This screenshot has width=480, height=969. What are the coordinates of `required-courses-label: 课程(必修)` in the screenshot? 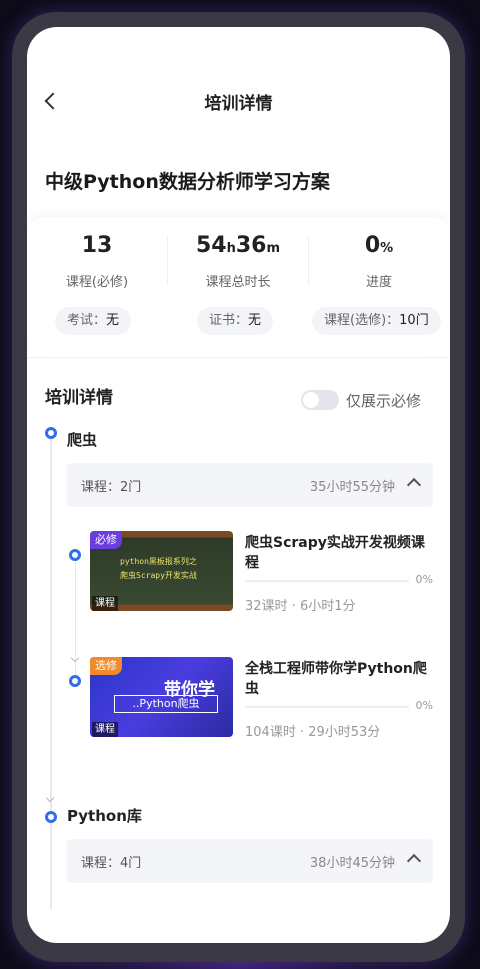 It's located at (97, 282).